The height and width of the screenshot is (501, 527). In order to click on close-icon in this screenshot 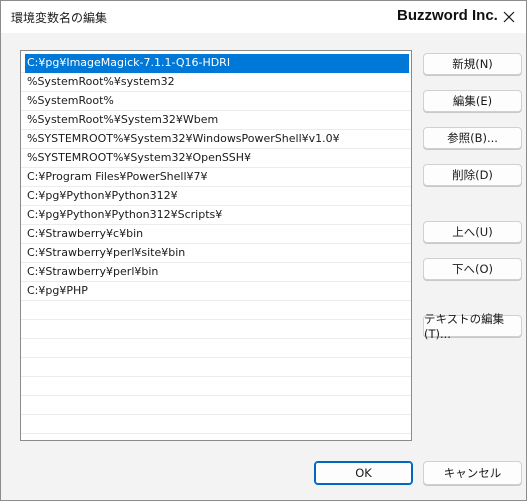, I will do `click(509, 17)`.